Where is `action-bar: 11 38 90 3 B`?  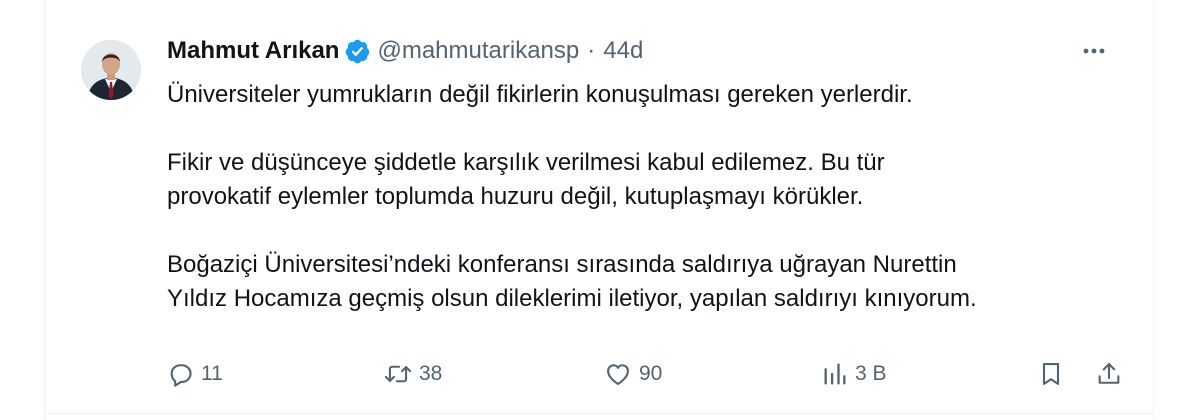 action-bar: 11 38 90 3 B is located at coordinates (647, 374).